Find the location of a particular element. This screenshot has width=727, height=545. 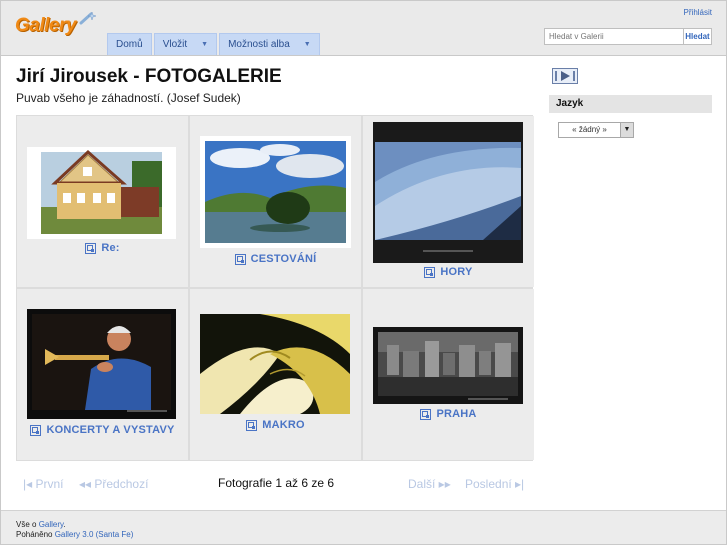

album-cell: MAKRO is located at coordinates (275, 374).